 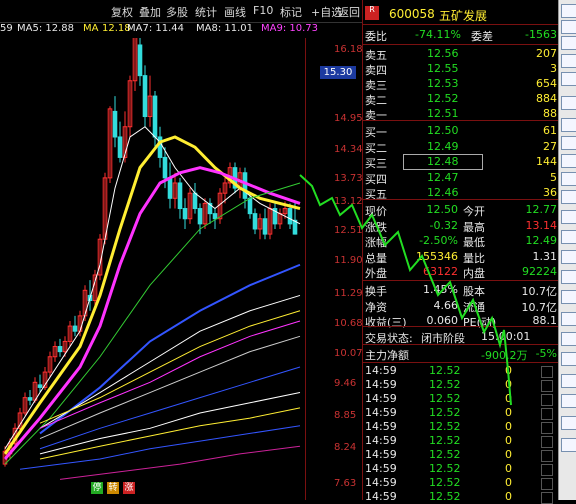 I want to click on stat-v2: 12.77, so click(x=541, y=209).